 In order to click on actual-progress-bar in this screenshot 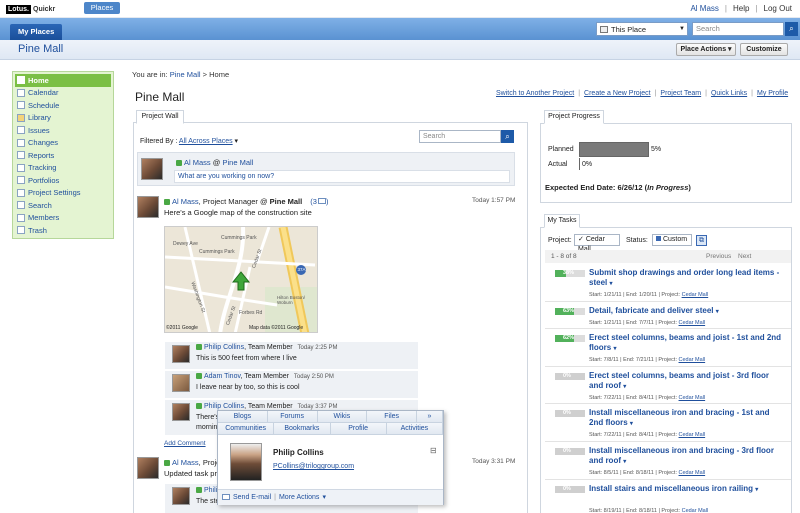, I will do `click(579, 164)`.